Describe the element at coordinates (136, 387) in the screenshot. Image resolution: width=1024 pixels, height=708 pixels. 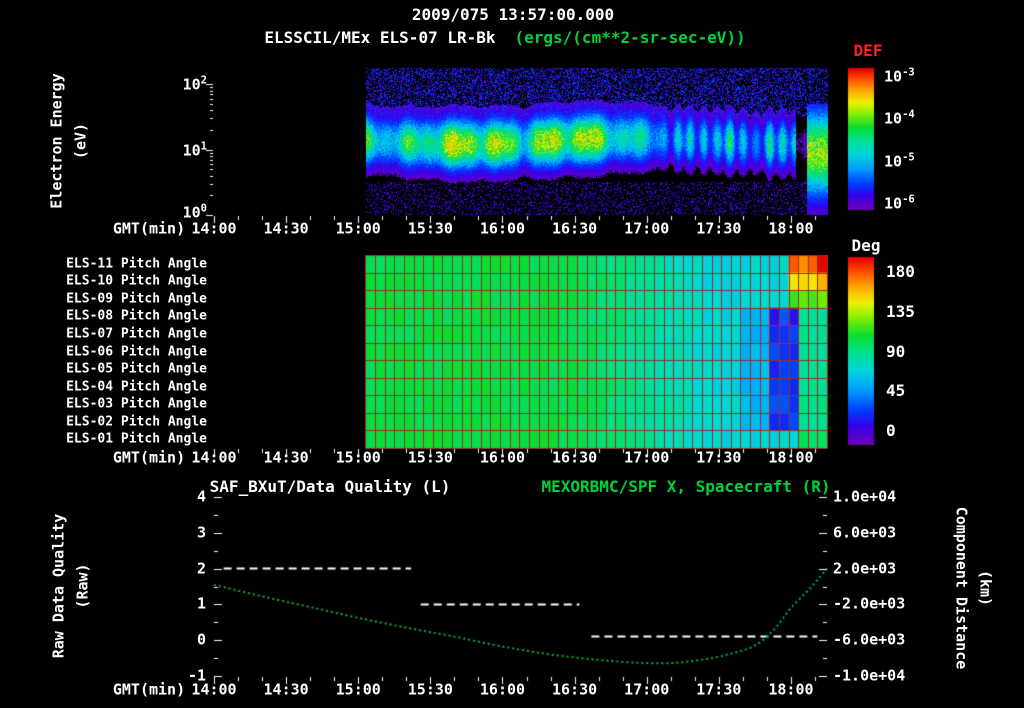
I see `pitch-row-label: ELS-04 Pitch Angle` at that location.